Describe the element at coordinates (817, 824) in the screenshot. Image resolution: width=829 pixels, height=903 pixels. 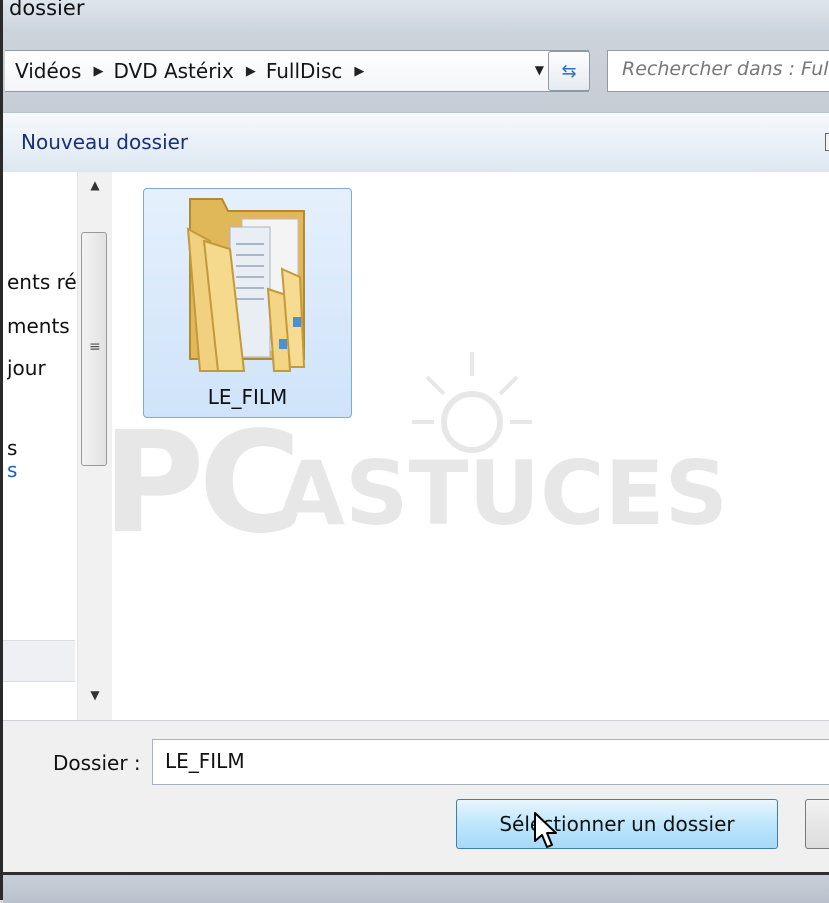
I see `cancel-button` at that location.